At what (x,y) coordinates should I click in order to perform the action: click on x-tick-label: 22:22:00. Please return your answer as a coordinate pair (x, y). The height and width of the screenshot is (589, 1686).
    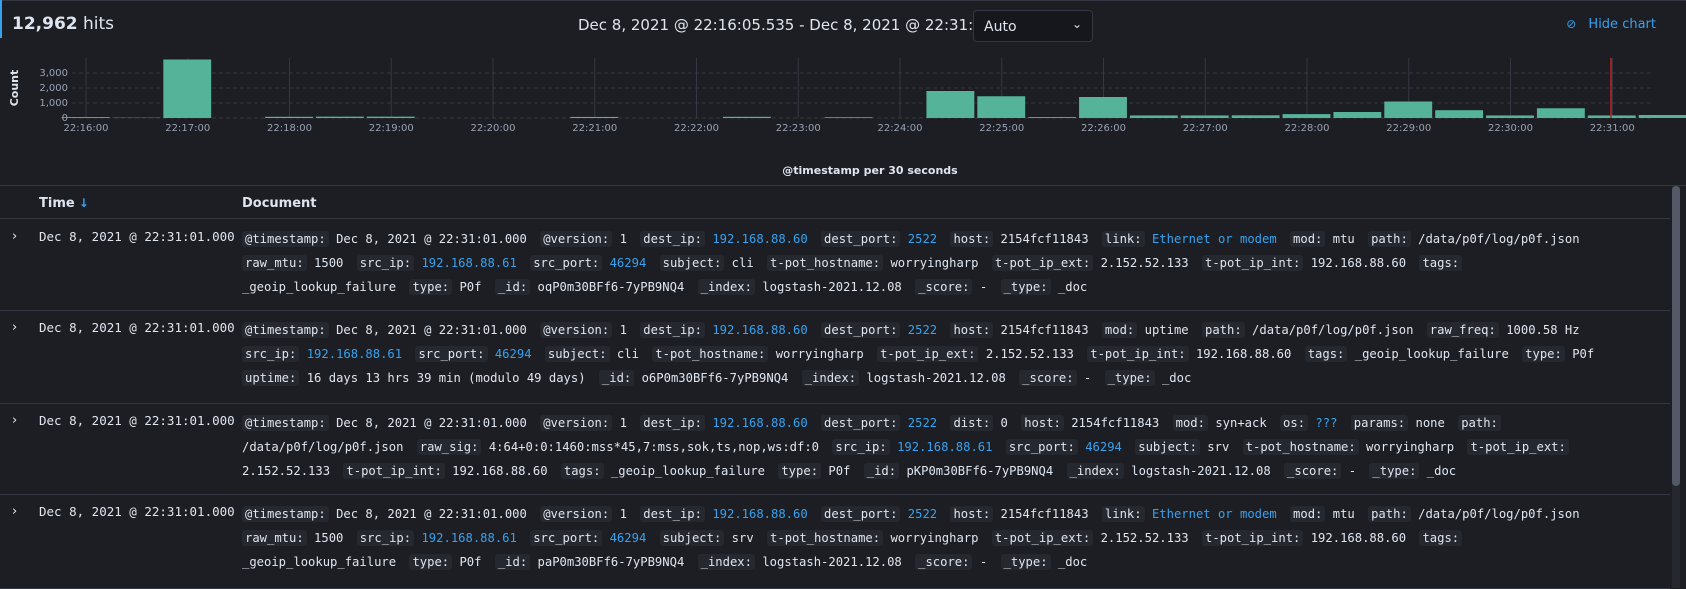
    Looking at the image, I should click on (696, 128).